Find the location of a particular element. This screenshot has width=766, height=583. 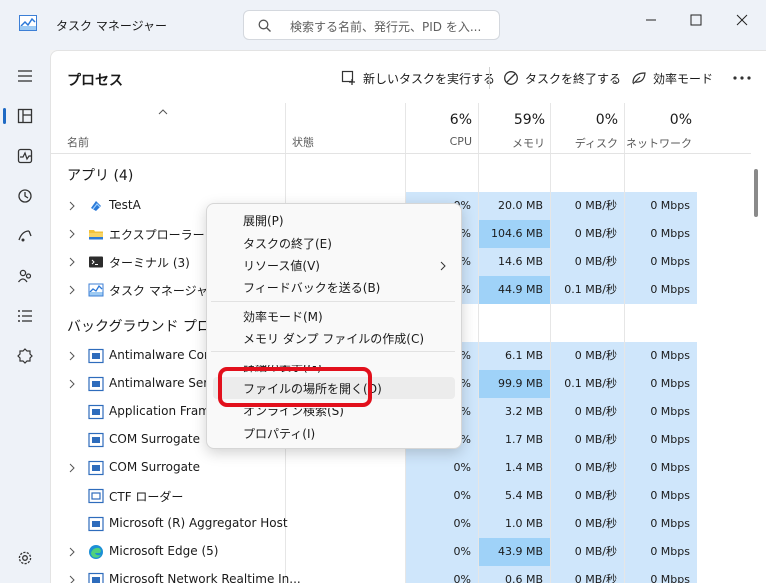

column-header-name: 名前 is located at coordinates (78, 142).